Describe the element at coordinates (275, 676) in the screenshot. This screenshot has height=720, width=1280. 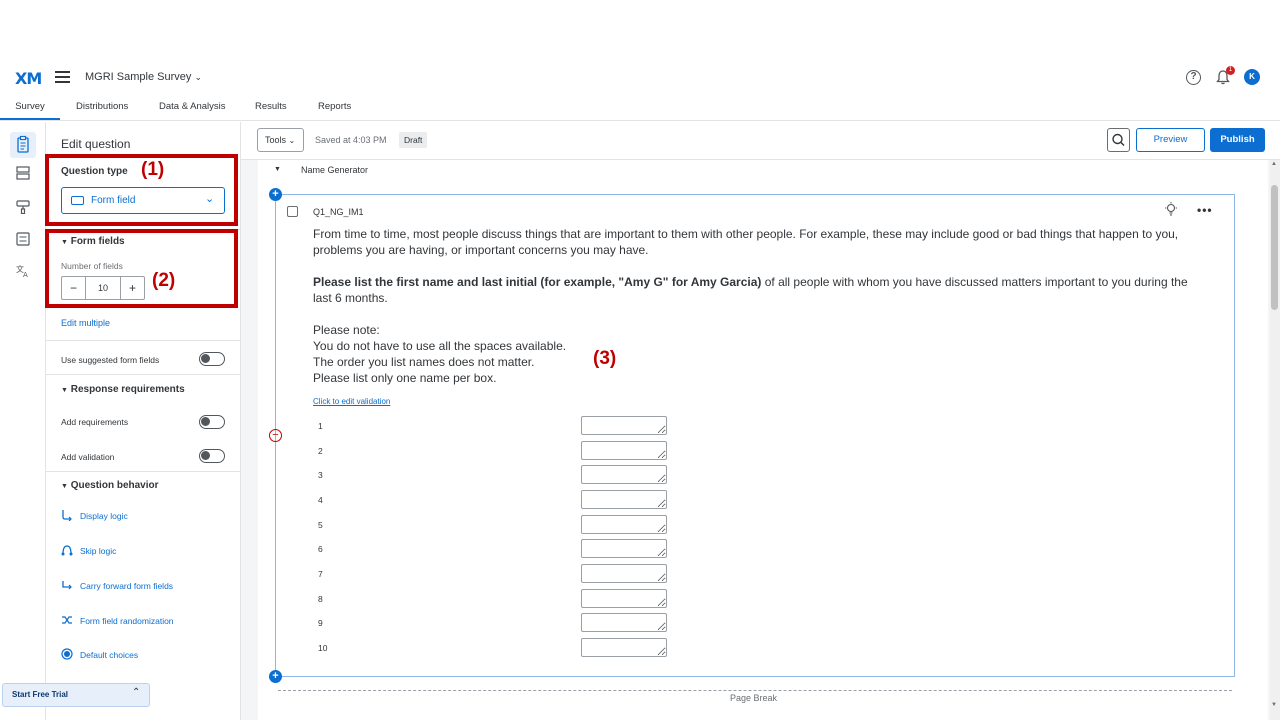
I see `add-question-below-icon: +` at that location.